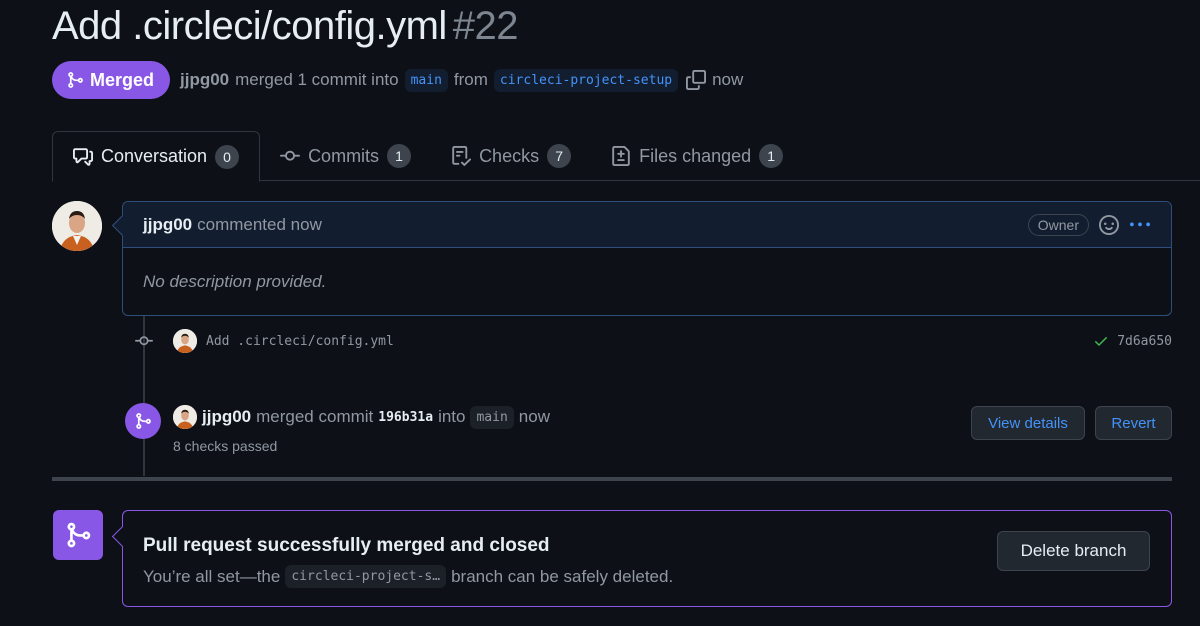  What do you see at coordinates (204, 80) in the screenshot?
I see `author-link: jjpg00` at bounding box center [204, 80].